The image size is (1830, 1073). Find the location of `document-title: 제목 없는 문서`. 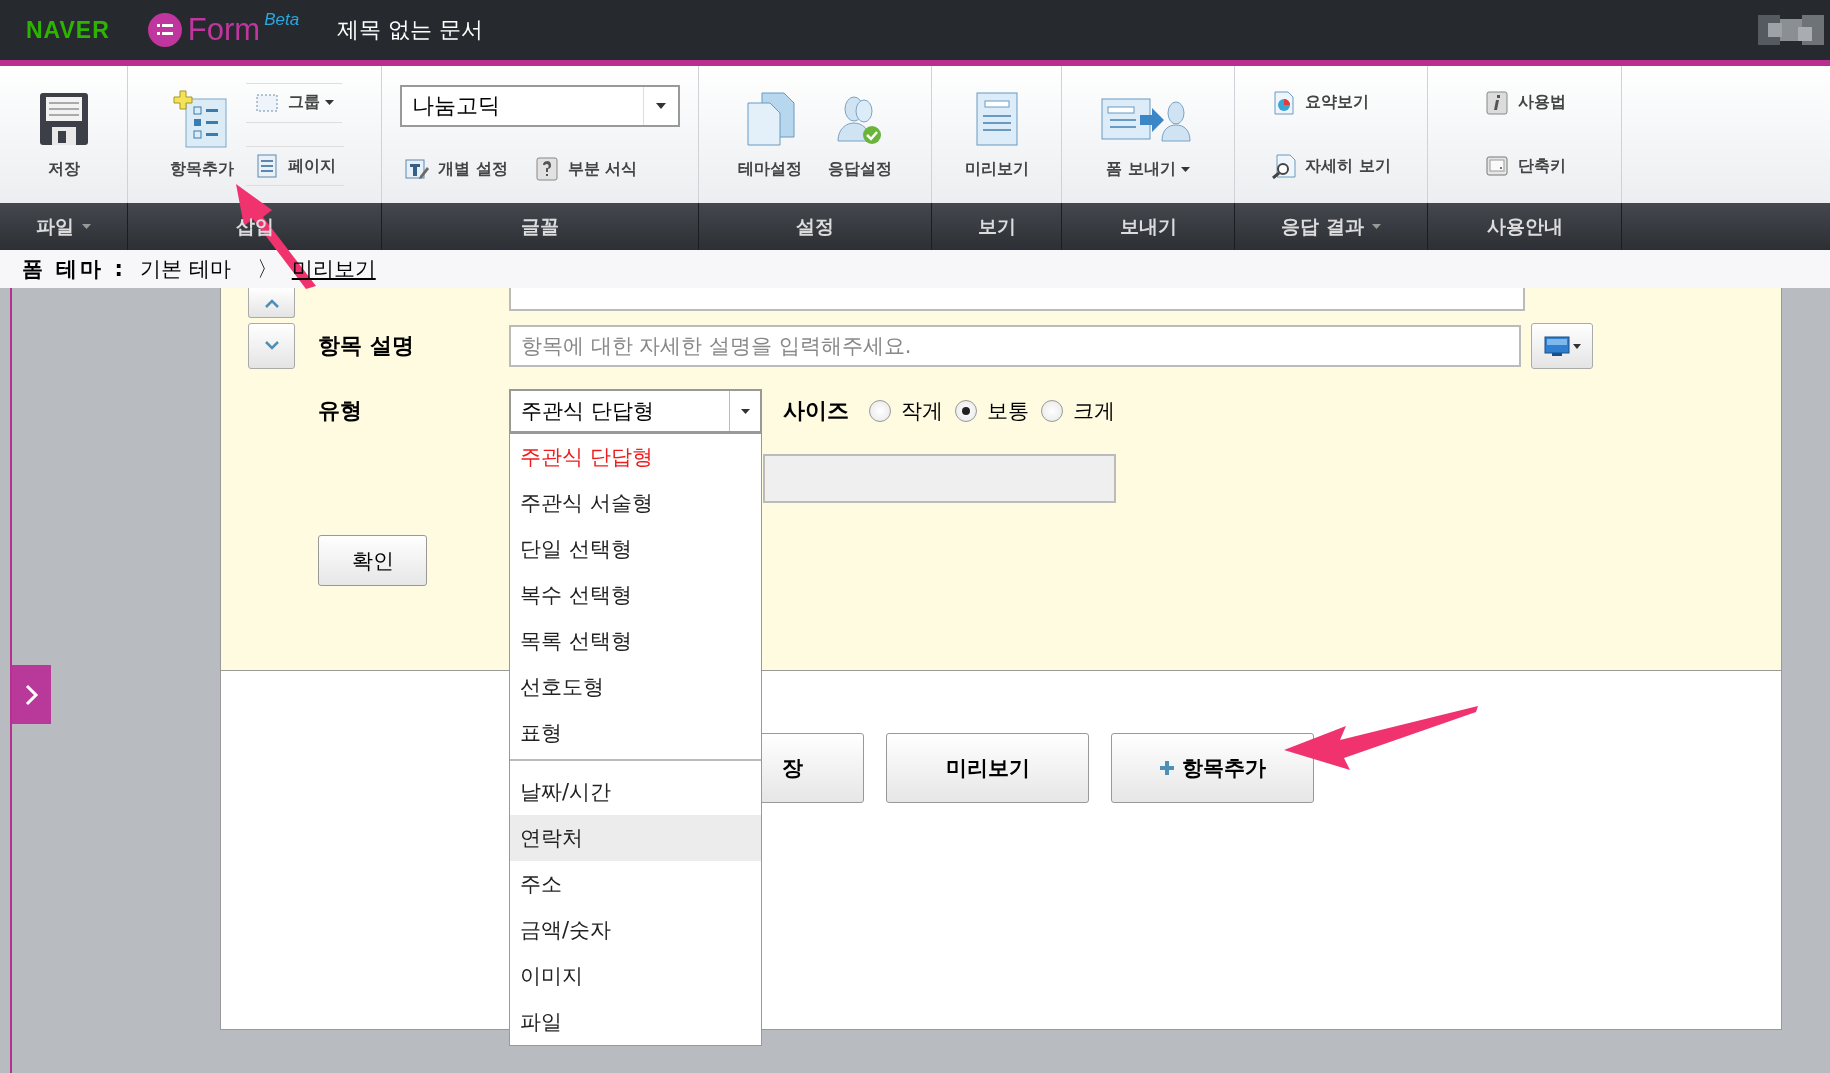

document-title: 제목 없는 문서 is located at coordinates (410, 30).